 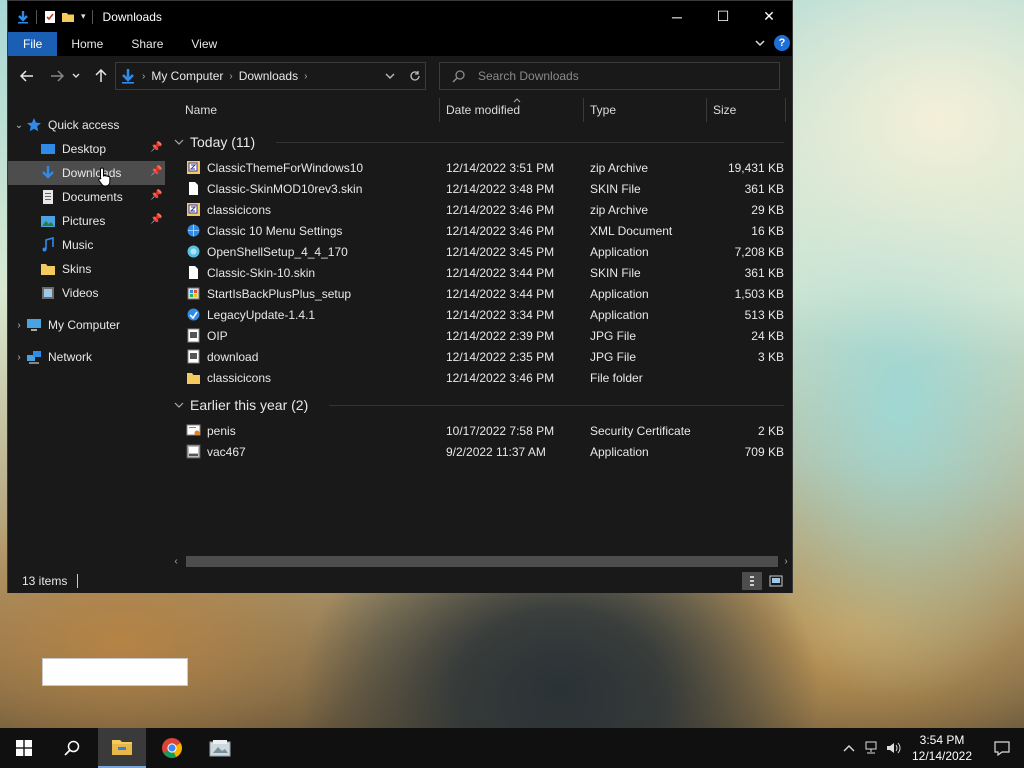 I want to click on file-name-cell: StartIsBackPlusPlus_setup, so click(x=313, y=293).